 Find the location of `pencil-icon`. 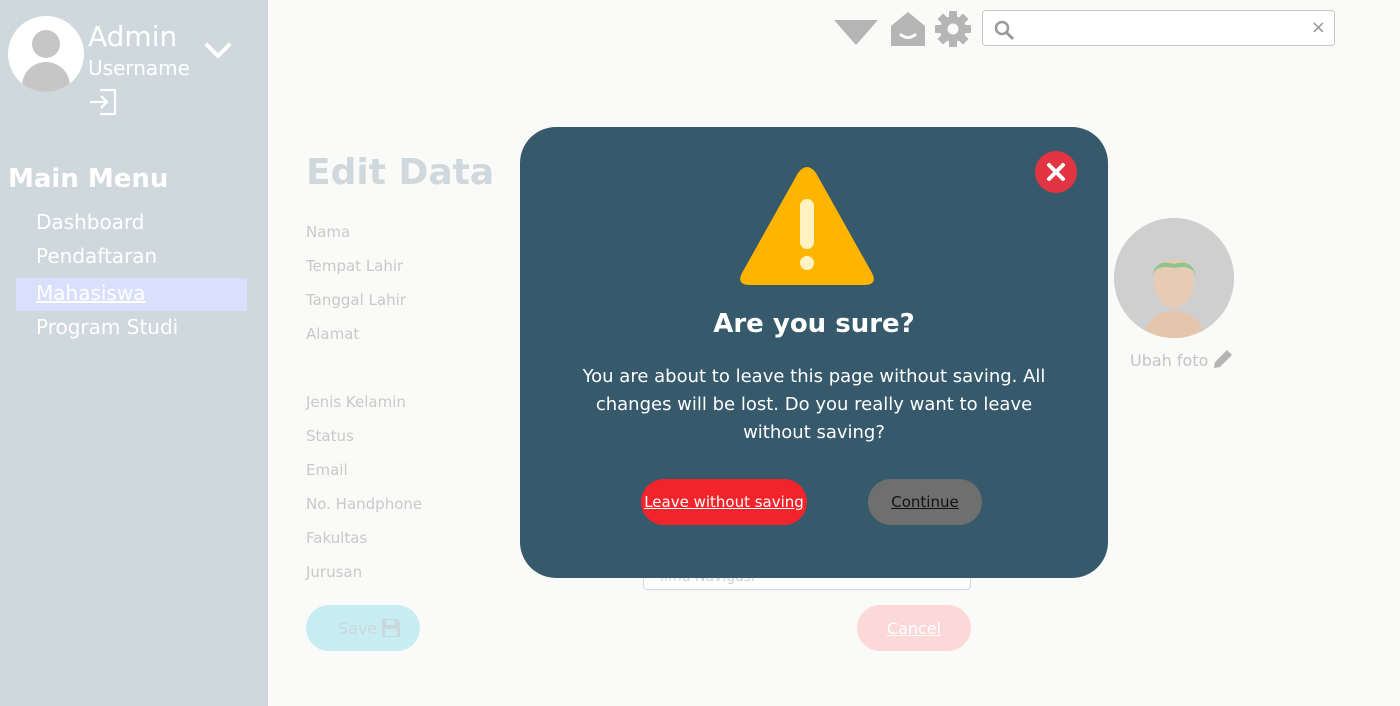

pencil-icon is located at coordinates (1223, 359).